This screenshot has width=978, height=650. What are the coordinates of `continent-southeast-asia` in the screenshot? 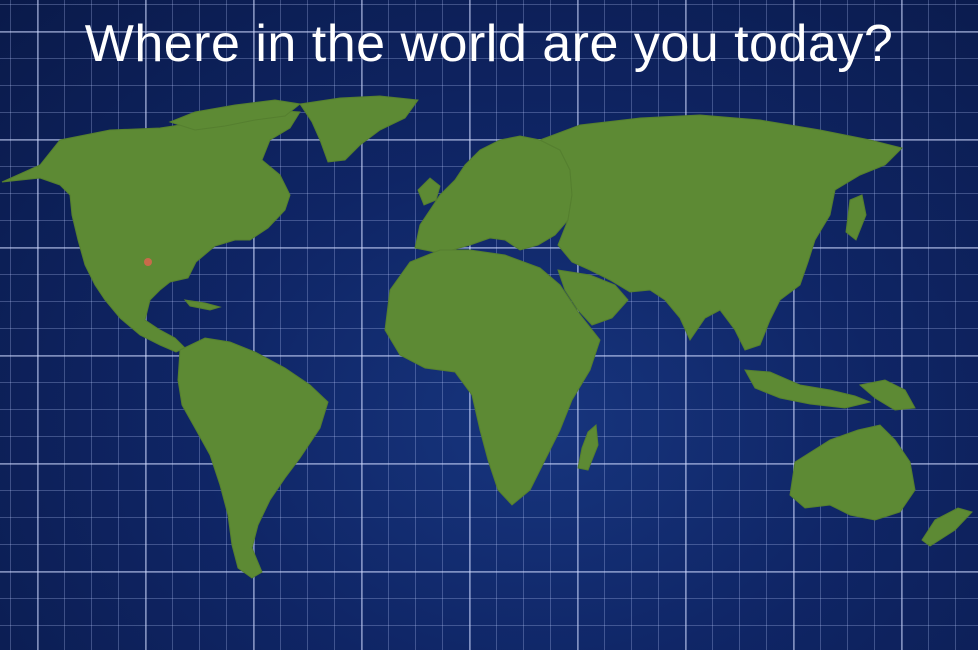 It's located at (808, 389).